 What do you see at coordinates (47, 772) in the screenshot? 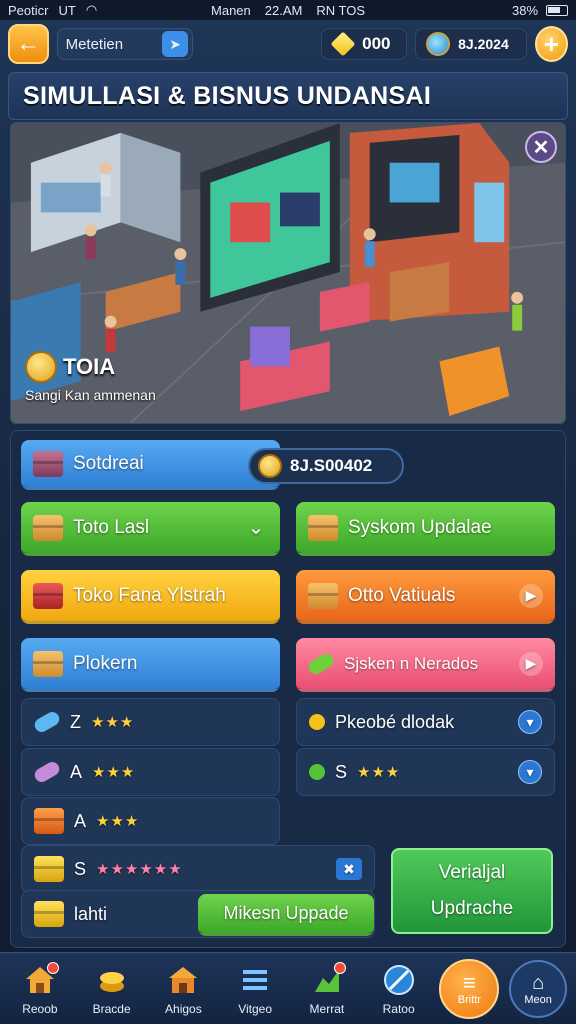
I see `pill-icon` at bounding box center [47, 772].